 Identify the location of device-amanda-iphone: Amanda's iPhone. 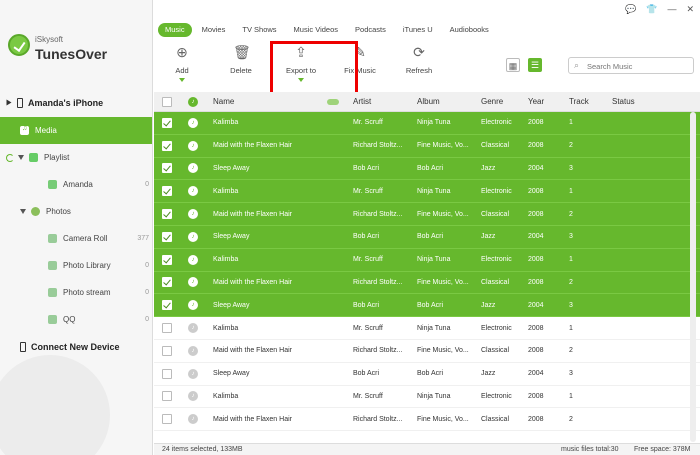
(76, 102).